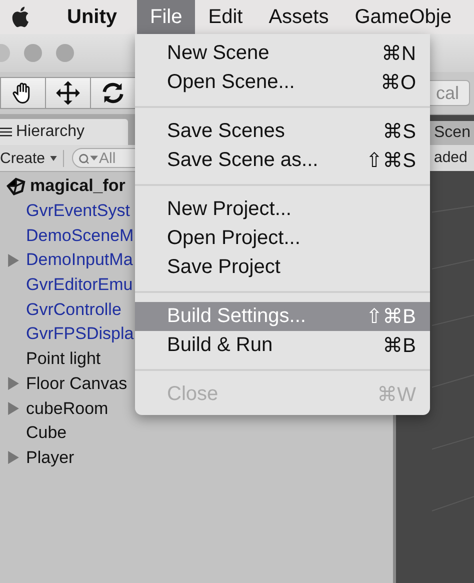 The height and width of the screenshot is (583, 474). I want to click on hierarchy-item: DemoSceneM, so click(80, 236).